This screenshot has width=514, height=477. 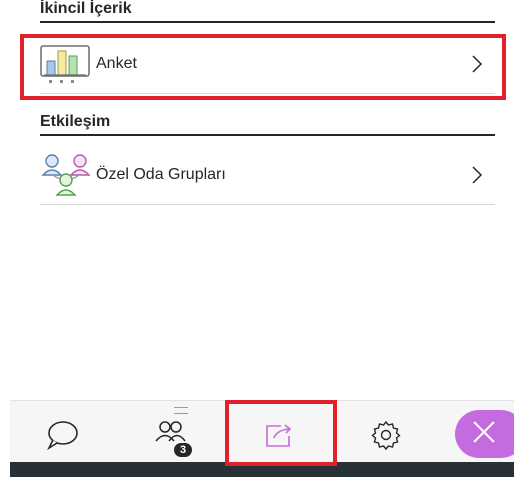 I want to click on bar-chart-icon, so click(x=68, y=64).